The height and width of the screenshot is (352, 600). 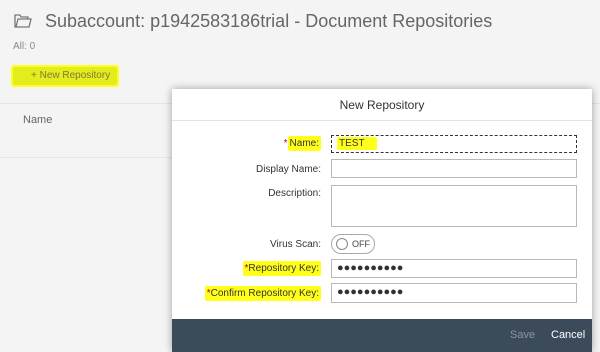 I want to click on item-count: All: 0, so click(x=24, y=46).